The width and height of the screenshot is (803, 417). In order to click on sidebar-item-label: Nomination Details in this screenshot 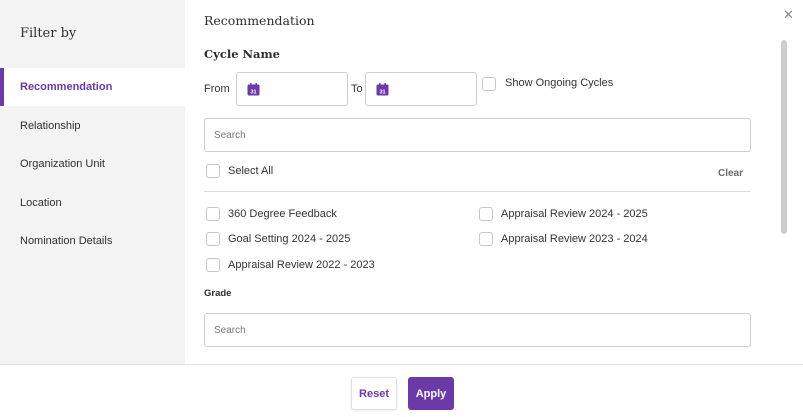, I will do `click(66, 241)`.